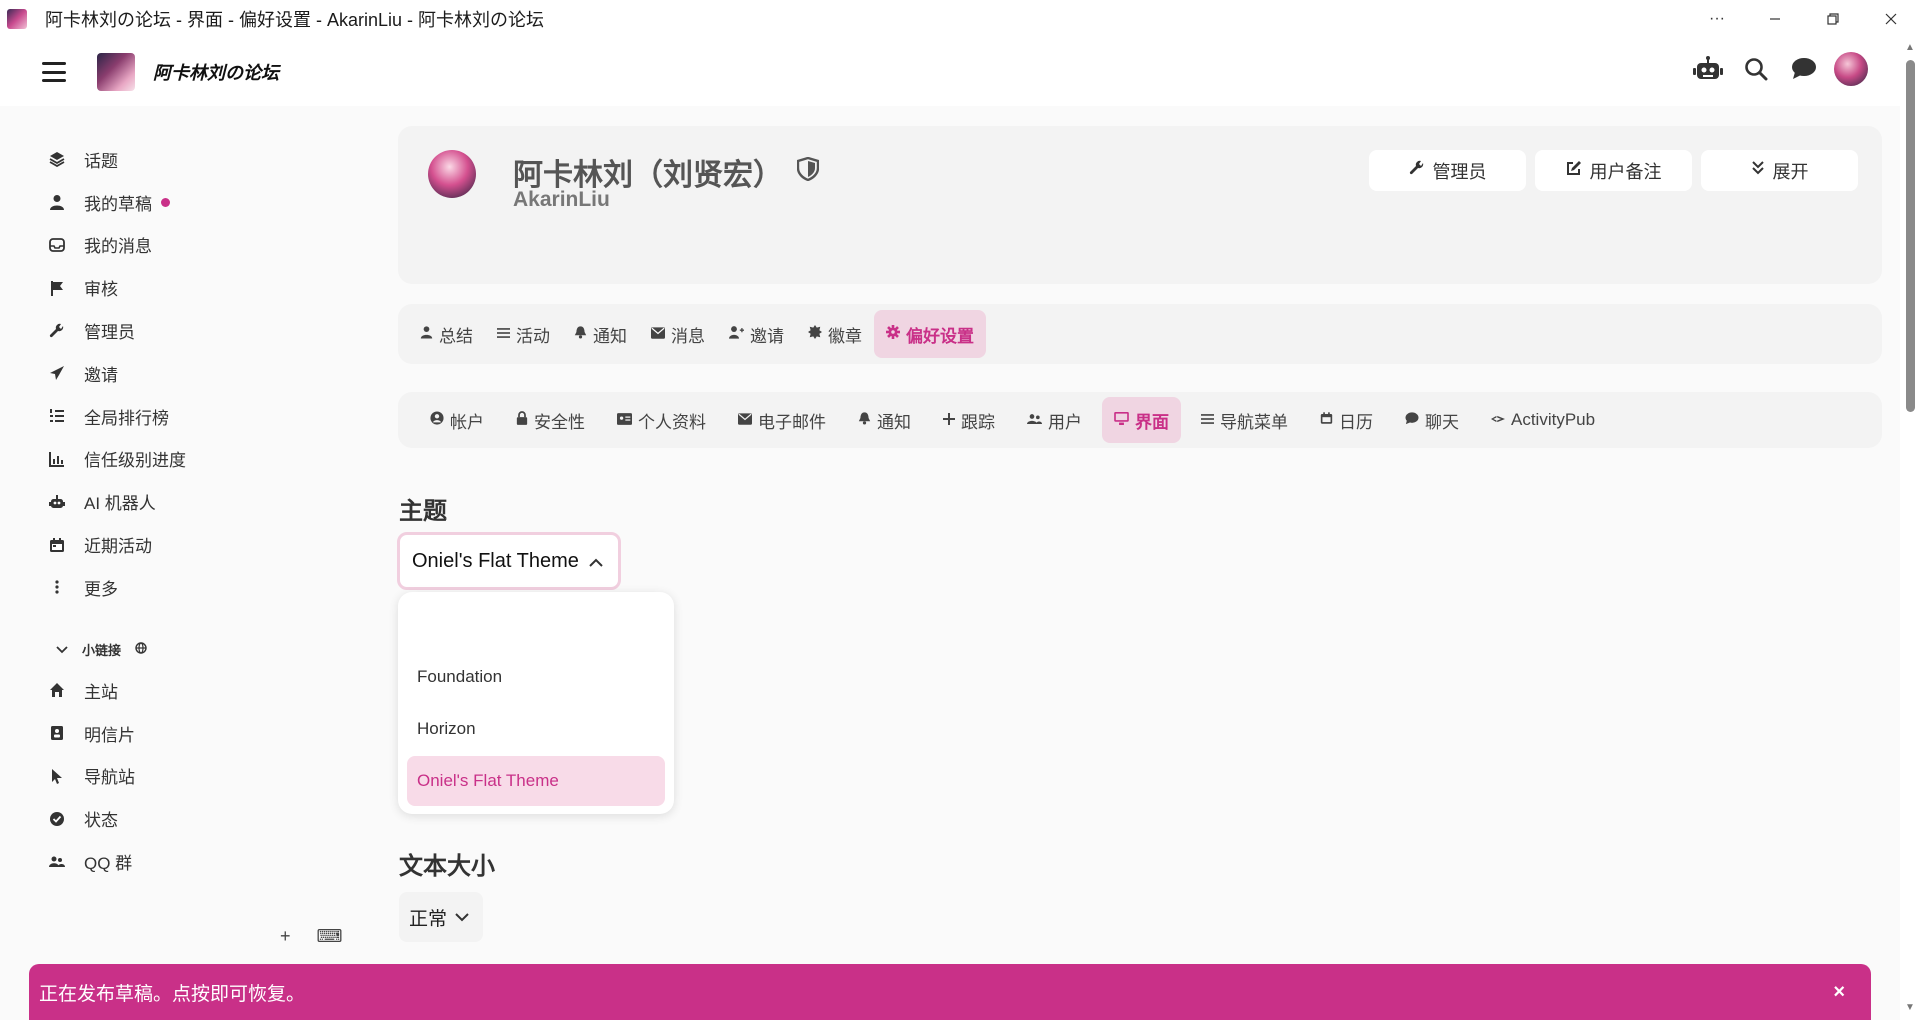 The image size is (1920, 1020). I want to click on sidebar-item-topics: 话题, so click(117, 159).